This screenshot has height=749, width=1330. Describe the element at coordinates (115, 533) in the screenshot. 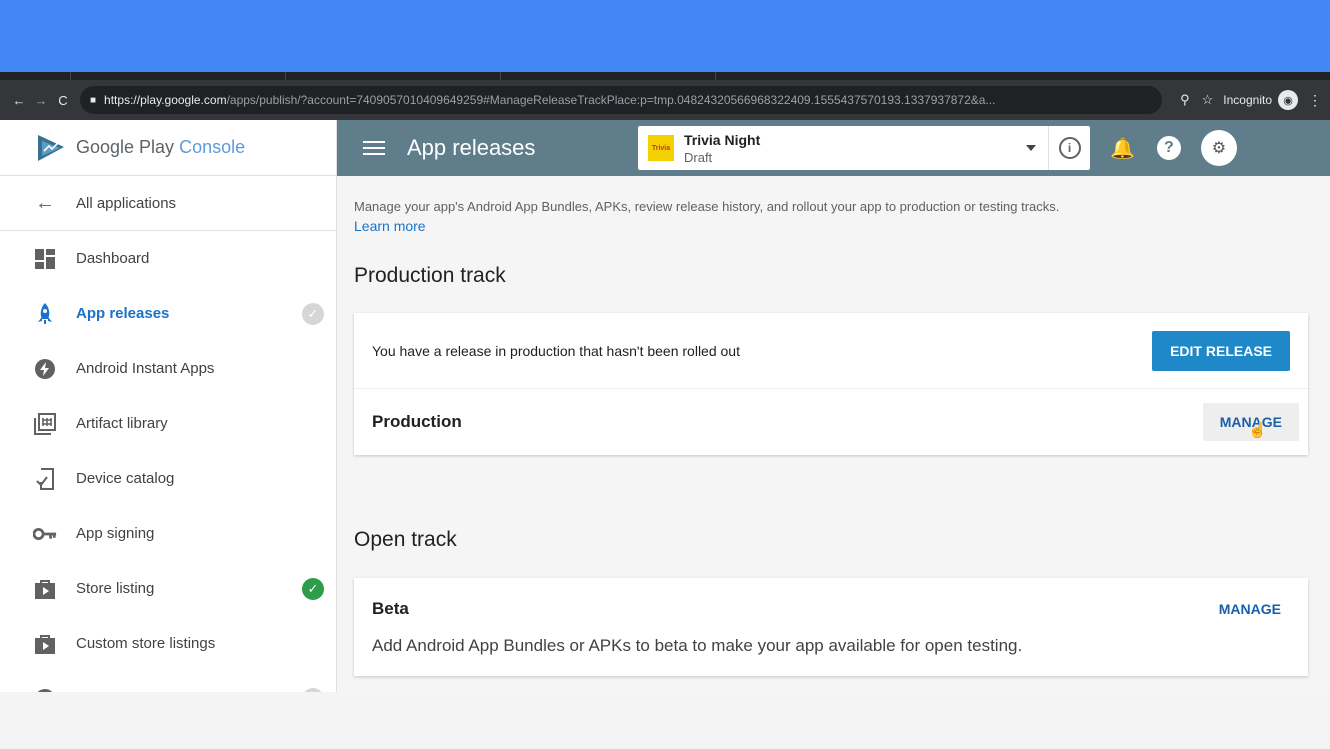

I see `sidebar-item-label: App signing` at that location.